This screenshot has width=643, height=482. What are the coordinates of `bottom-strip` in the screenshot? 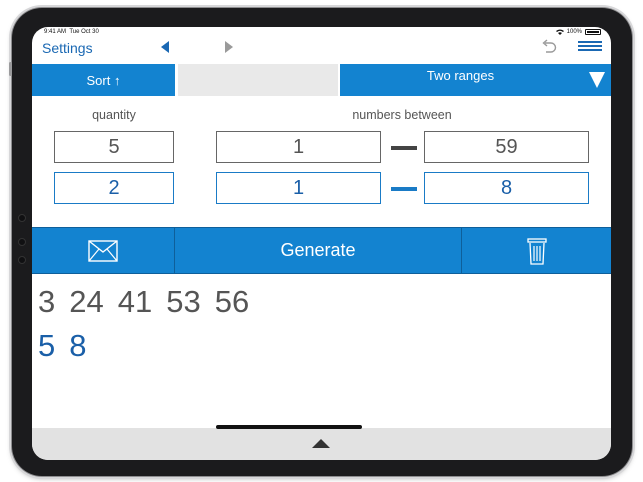 It's located at (321, 444).